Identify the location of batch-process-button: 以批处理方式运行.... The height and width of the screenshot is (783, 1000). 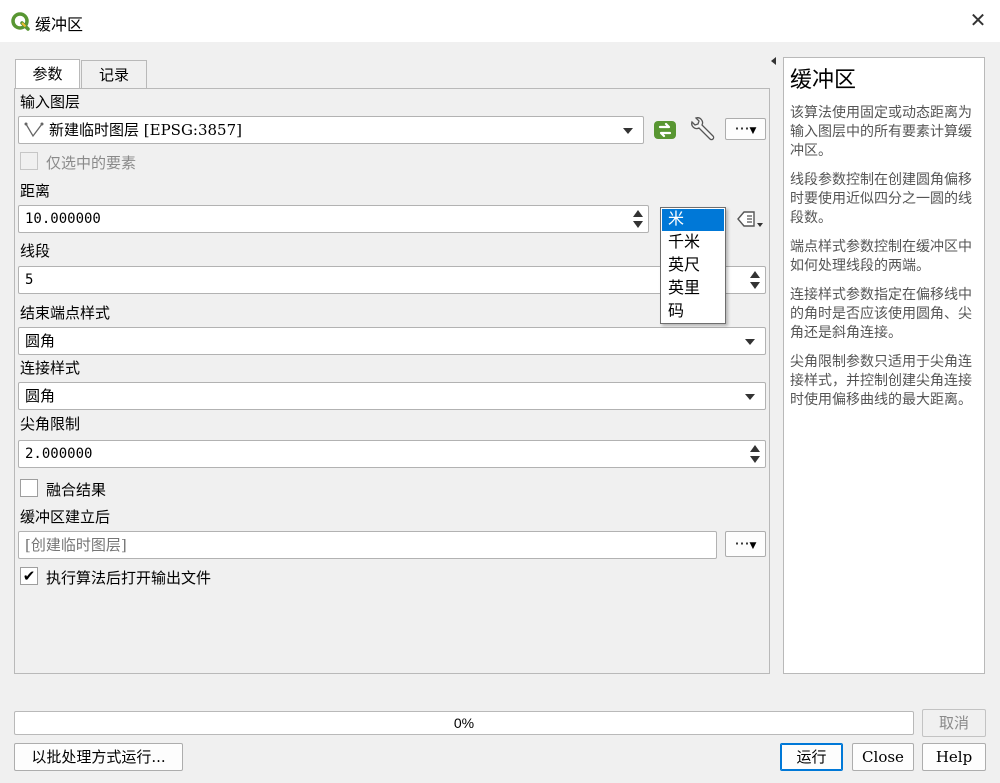
(98, 757).